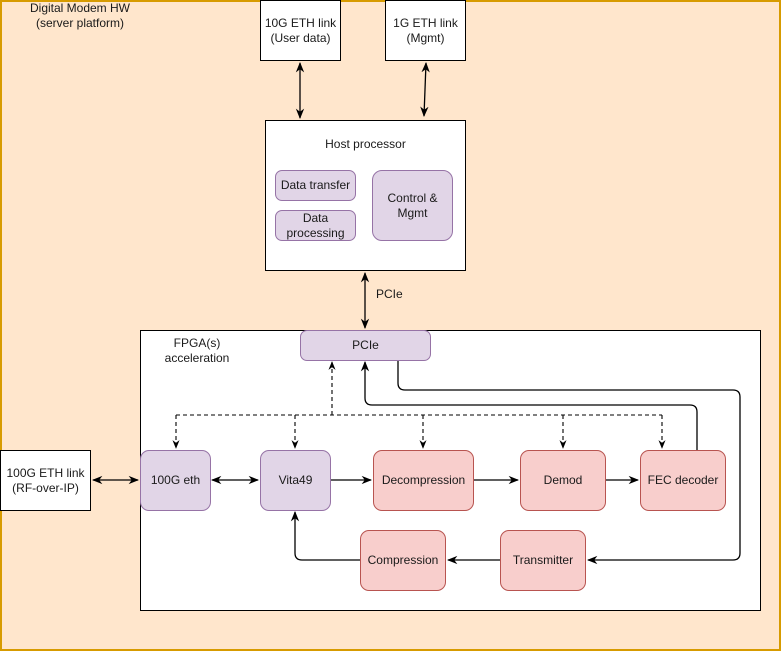 The height and width of the screenshot is (651, 781). I want to click on edge-fec-pcie, so click(529, 405).